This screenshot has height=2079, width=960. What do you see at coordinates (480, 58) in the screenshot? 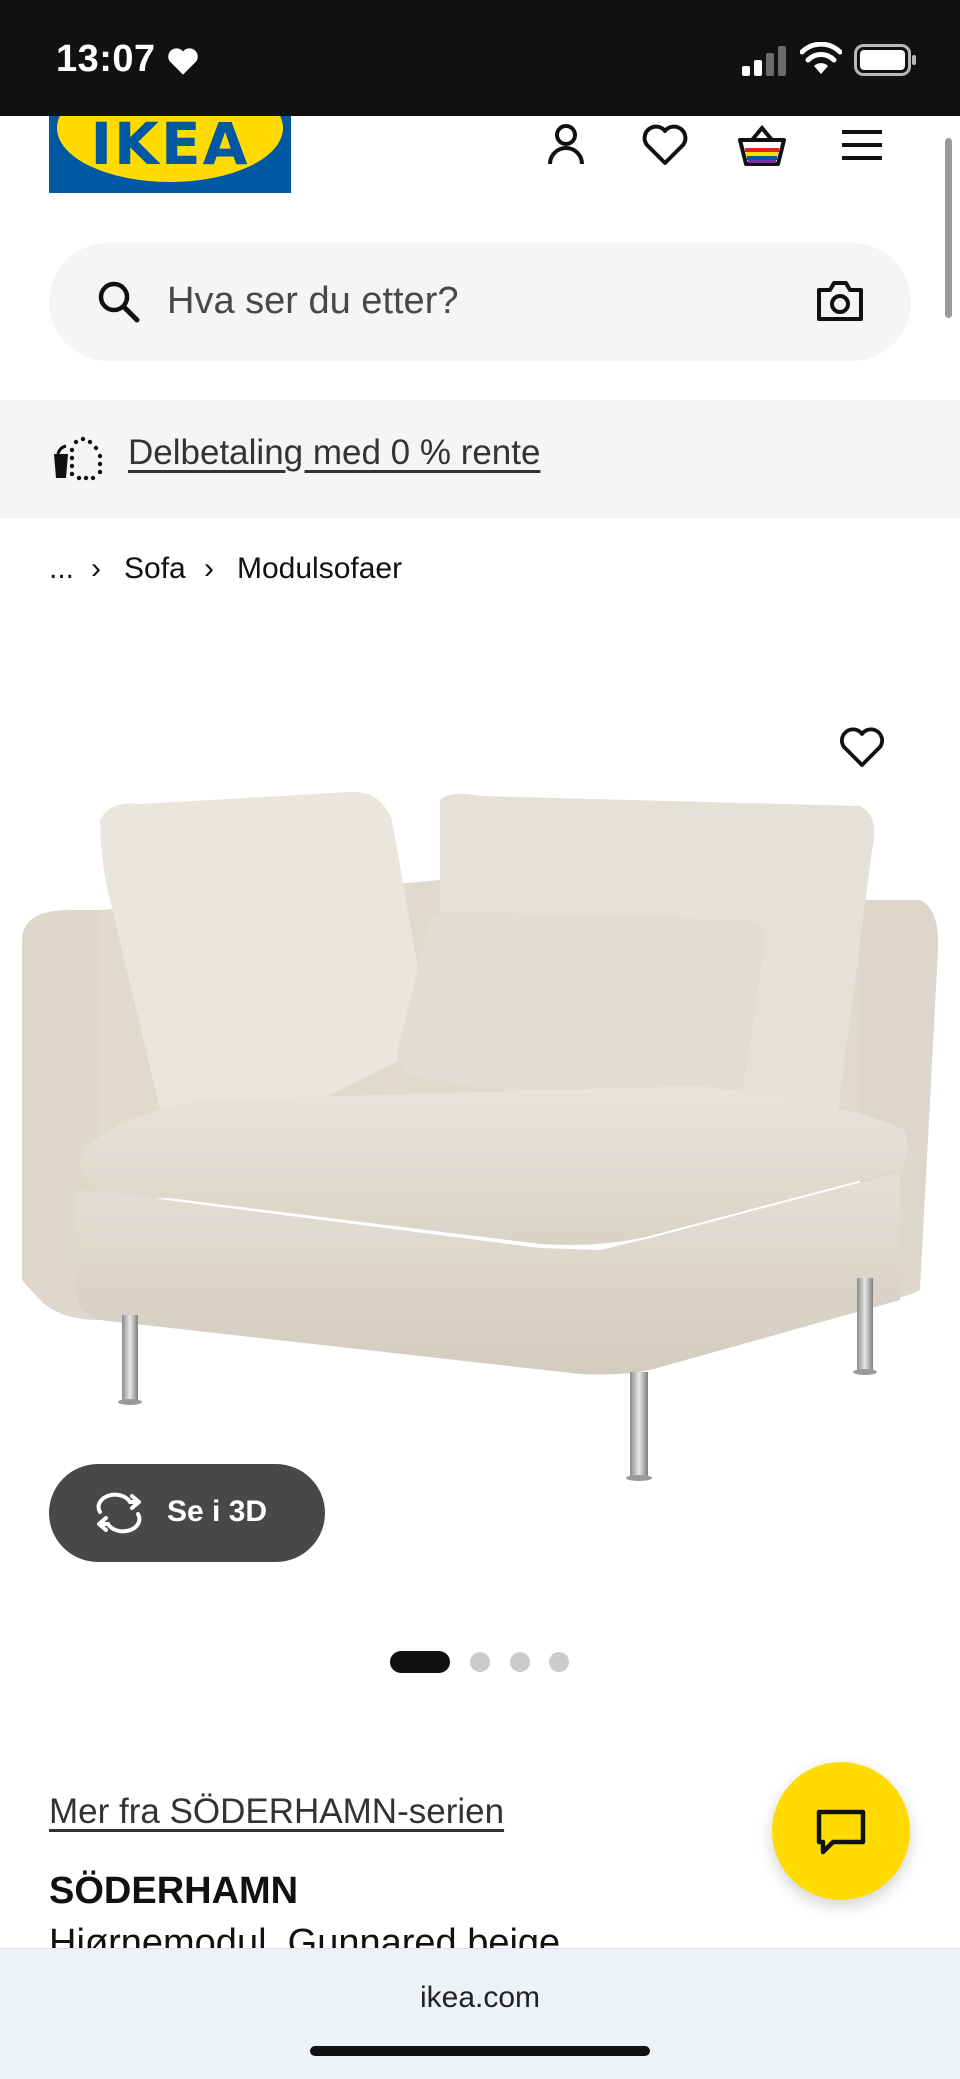
I see `status-bar: 13:07` at bounding box center [480, 58].